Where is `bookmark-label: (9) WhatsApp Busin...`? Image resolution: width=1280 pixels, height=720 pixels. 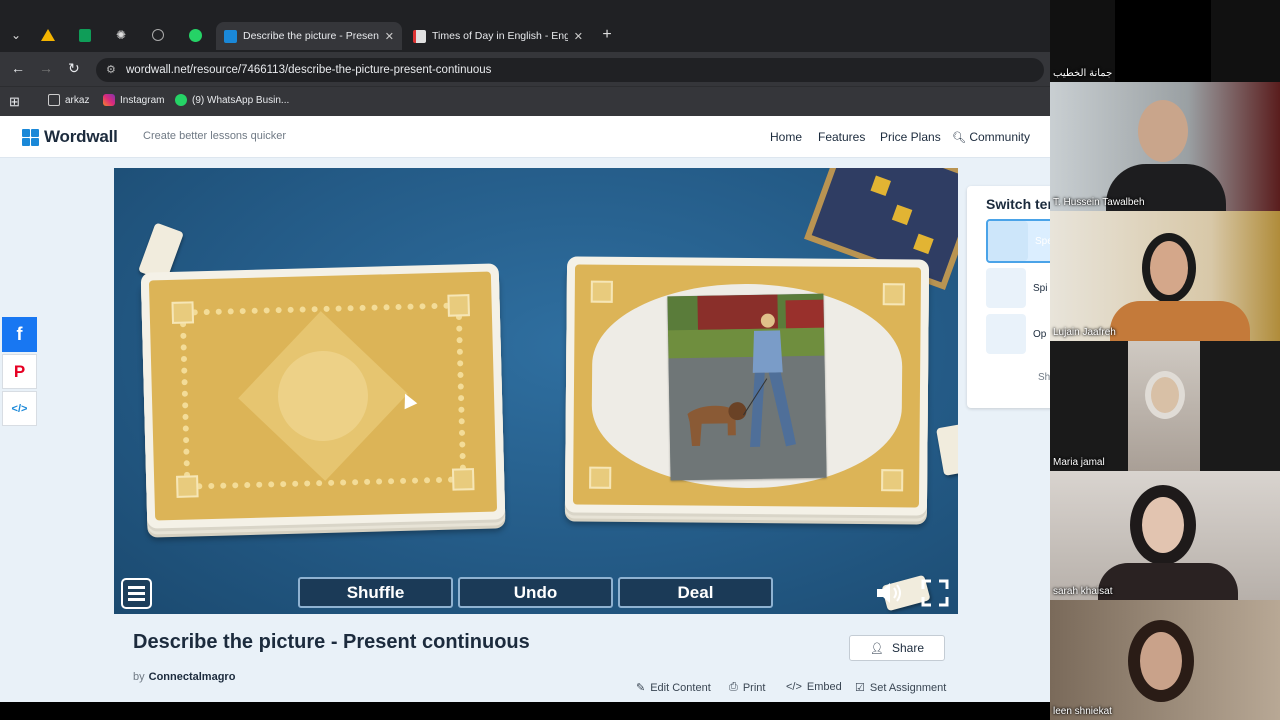 bookmark-label: (9) WhatsApp Busin... is located at coordinates (241, 100).